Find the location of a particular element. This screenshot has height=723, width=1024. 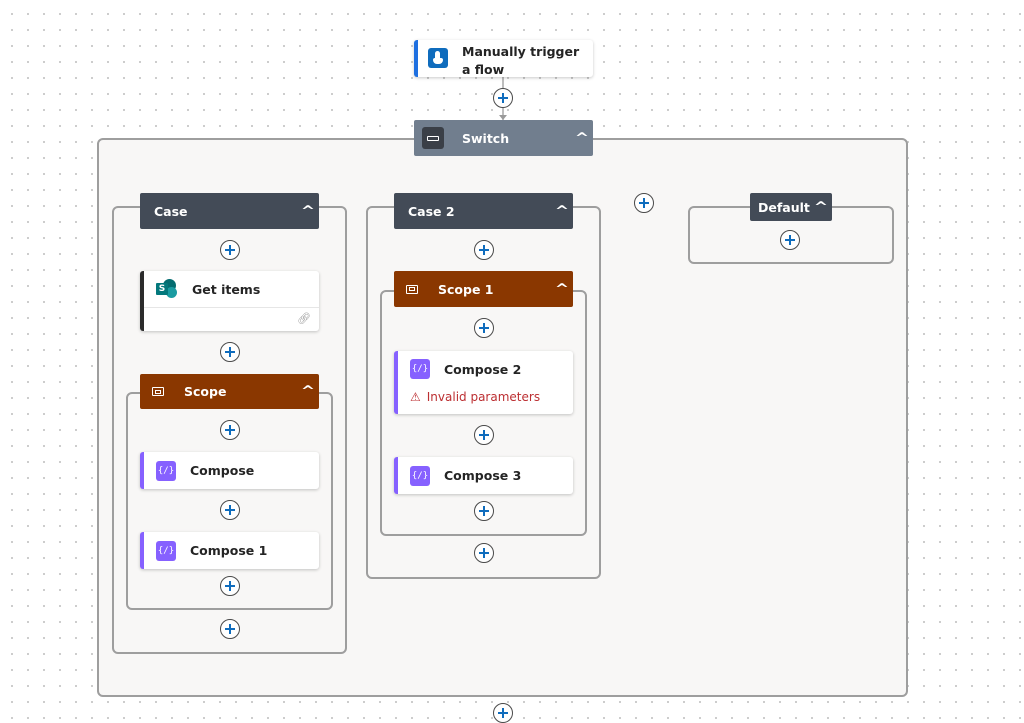

case-2-label: Case 2 is located at coordinates (431, 211).